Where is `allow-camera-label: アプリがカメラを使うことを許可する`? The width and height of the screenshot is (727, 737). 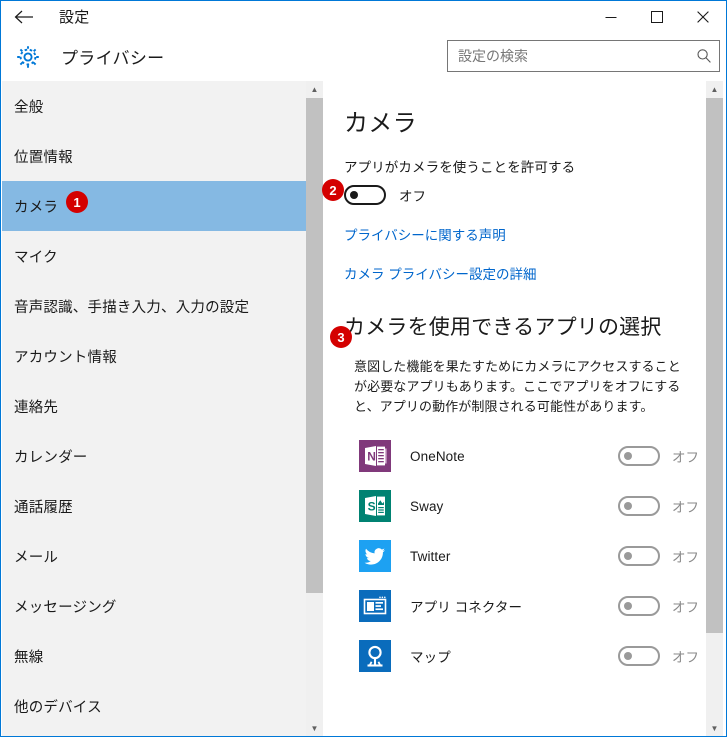 allow-camera-label: アプリがカメラを使うことを許可する is located at coordinates (460, 167).